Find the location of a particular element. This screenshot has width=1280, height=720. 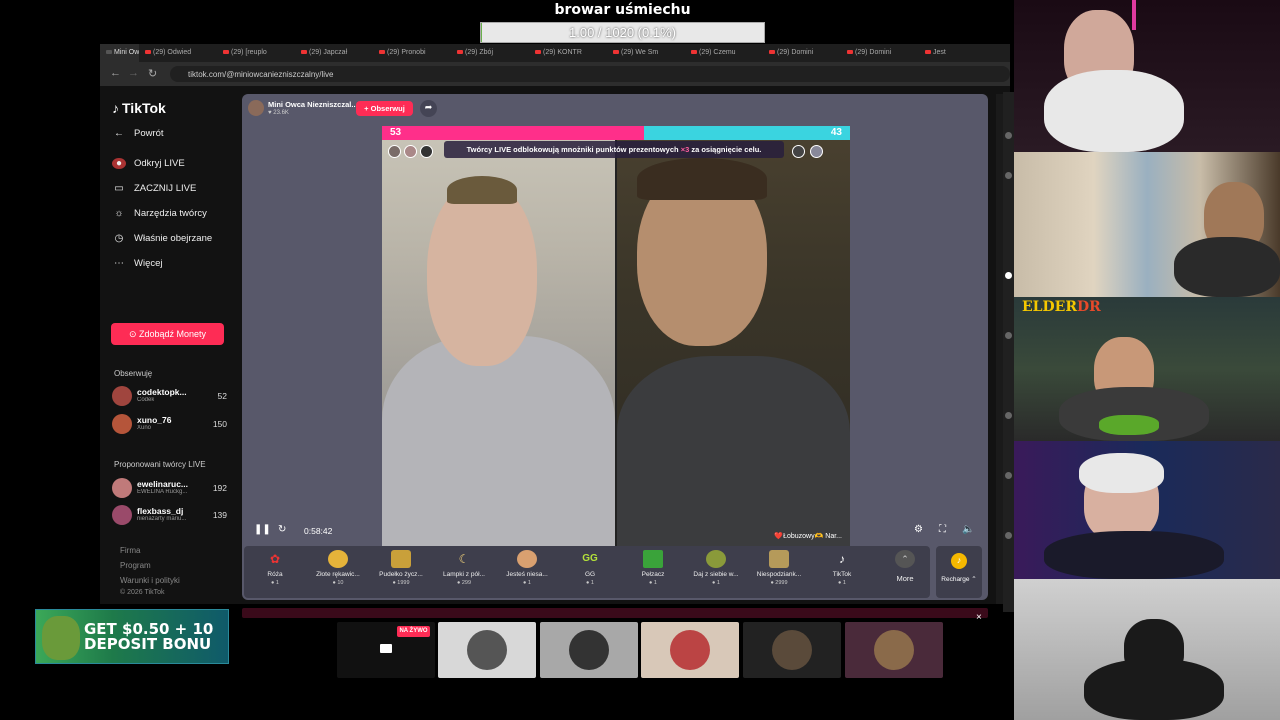

footer-link: Warunki i polityki is located at coordinates (150, 580).